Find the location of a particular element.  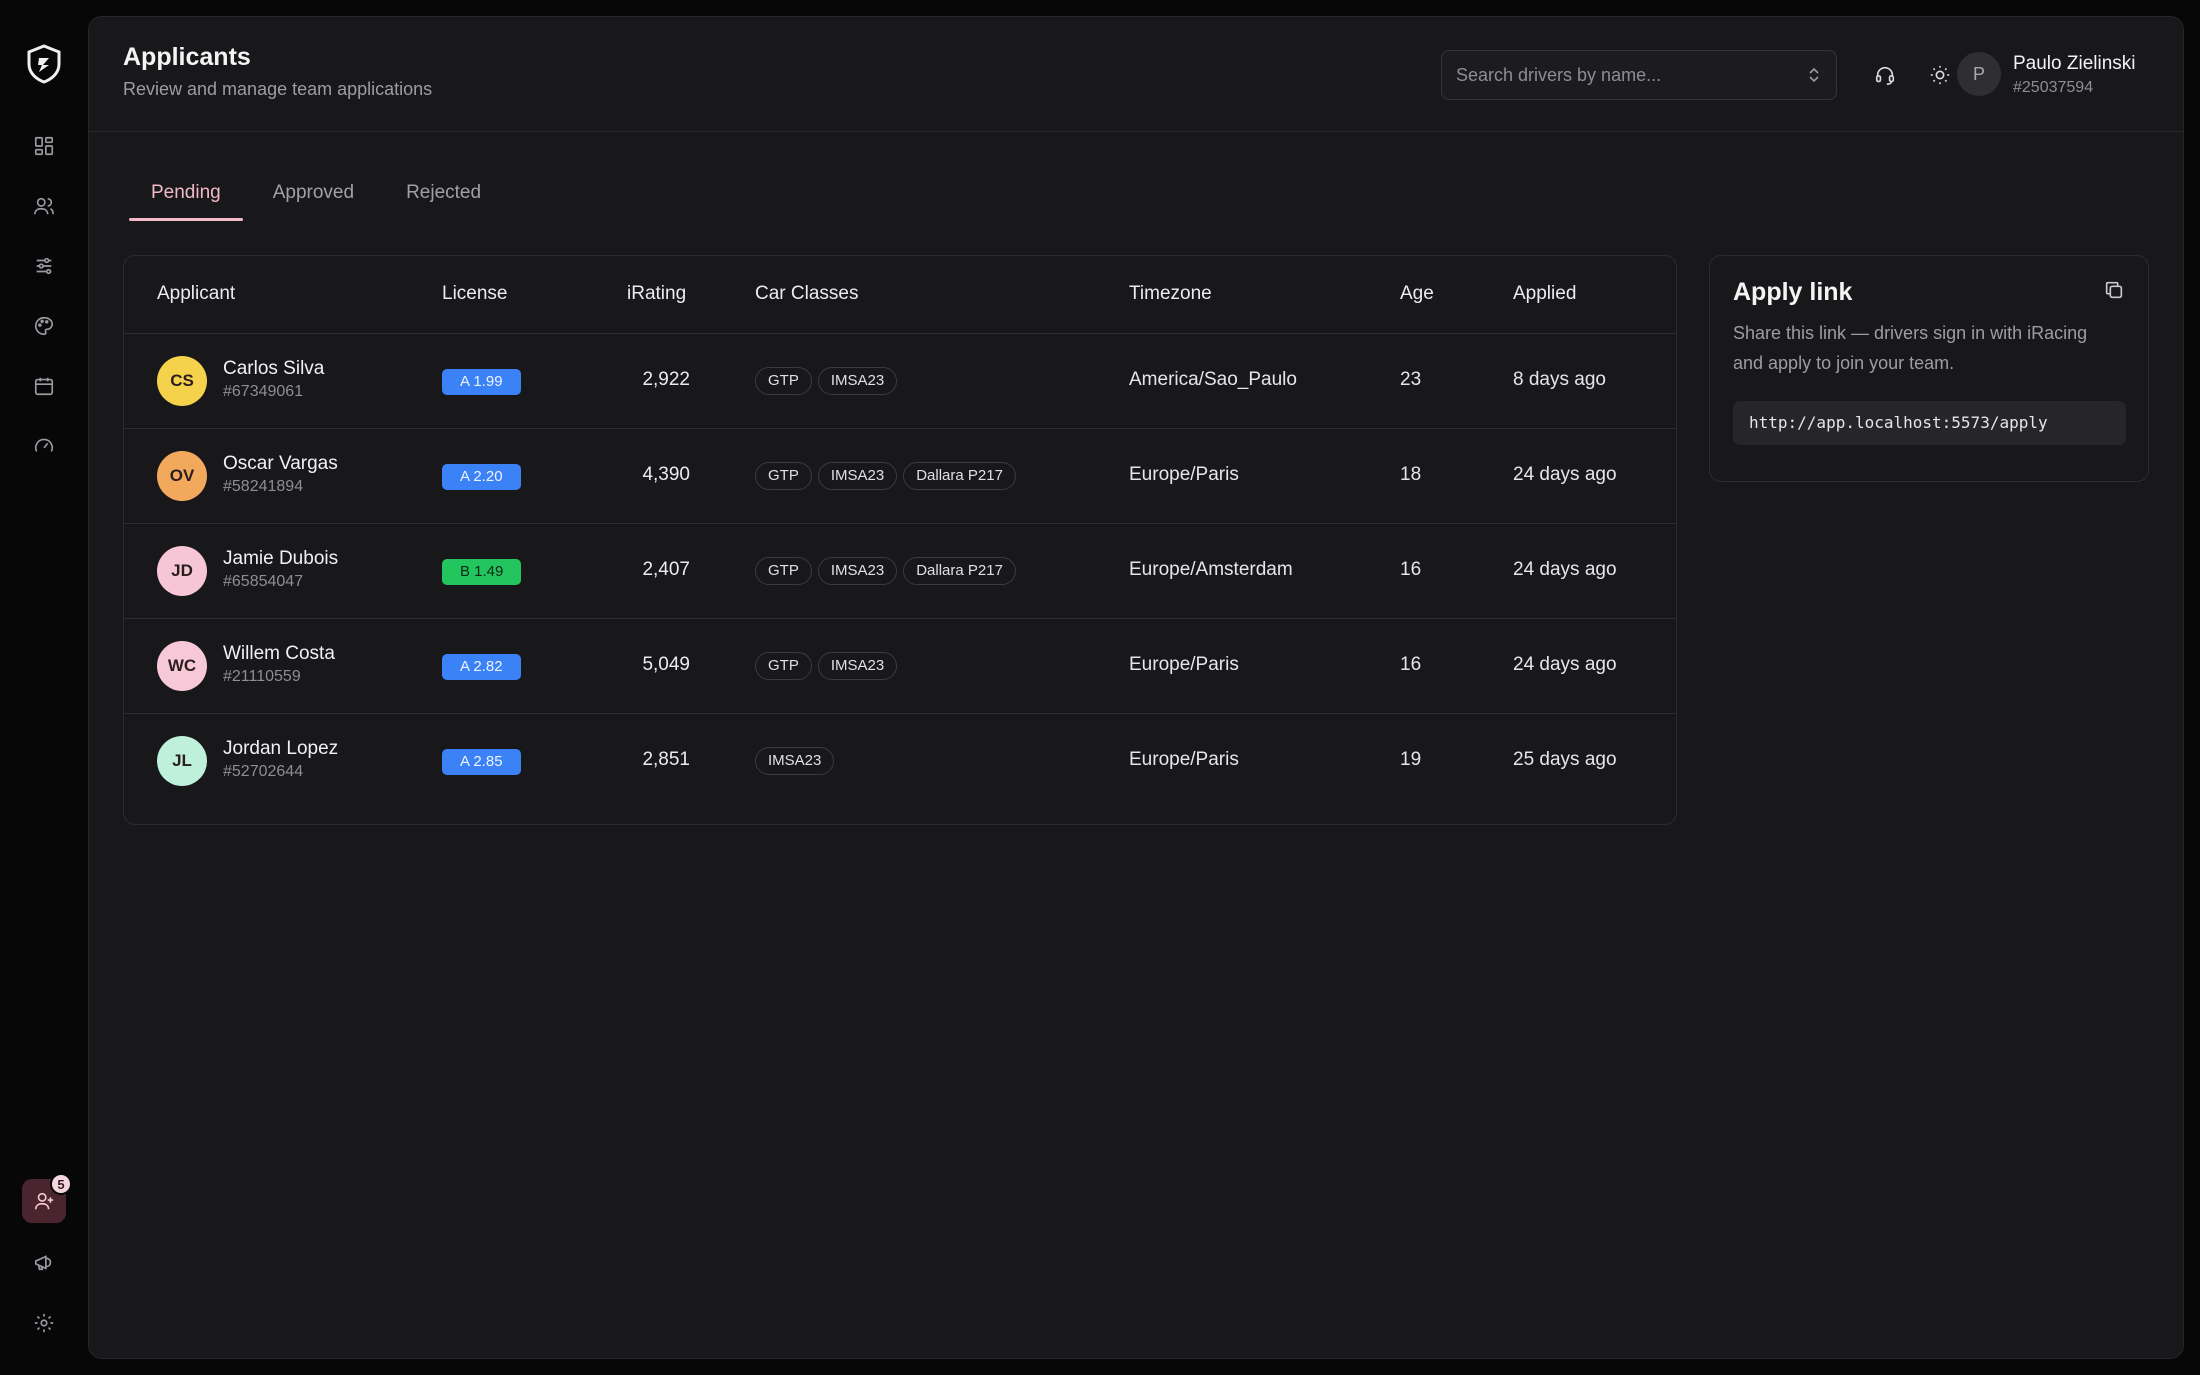

sidebar-item-setups is located at coordinates (44, 266).